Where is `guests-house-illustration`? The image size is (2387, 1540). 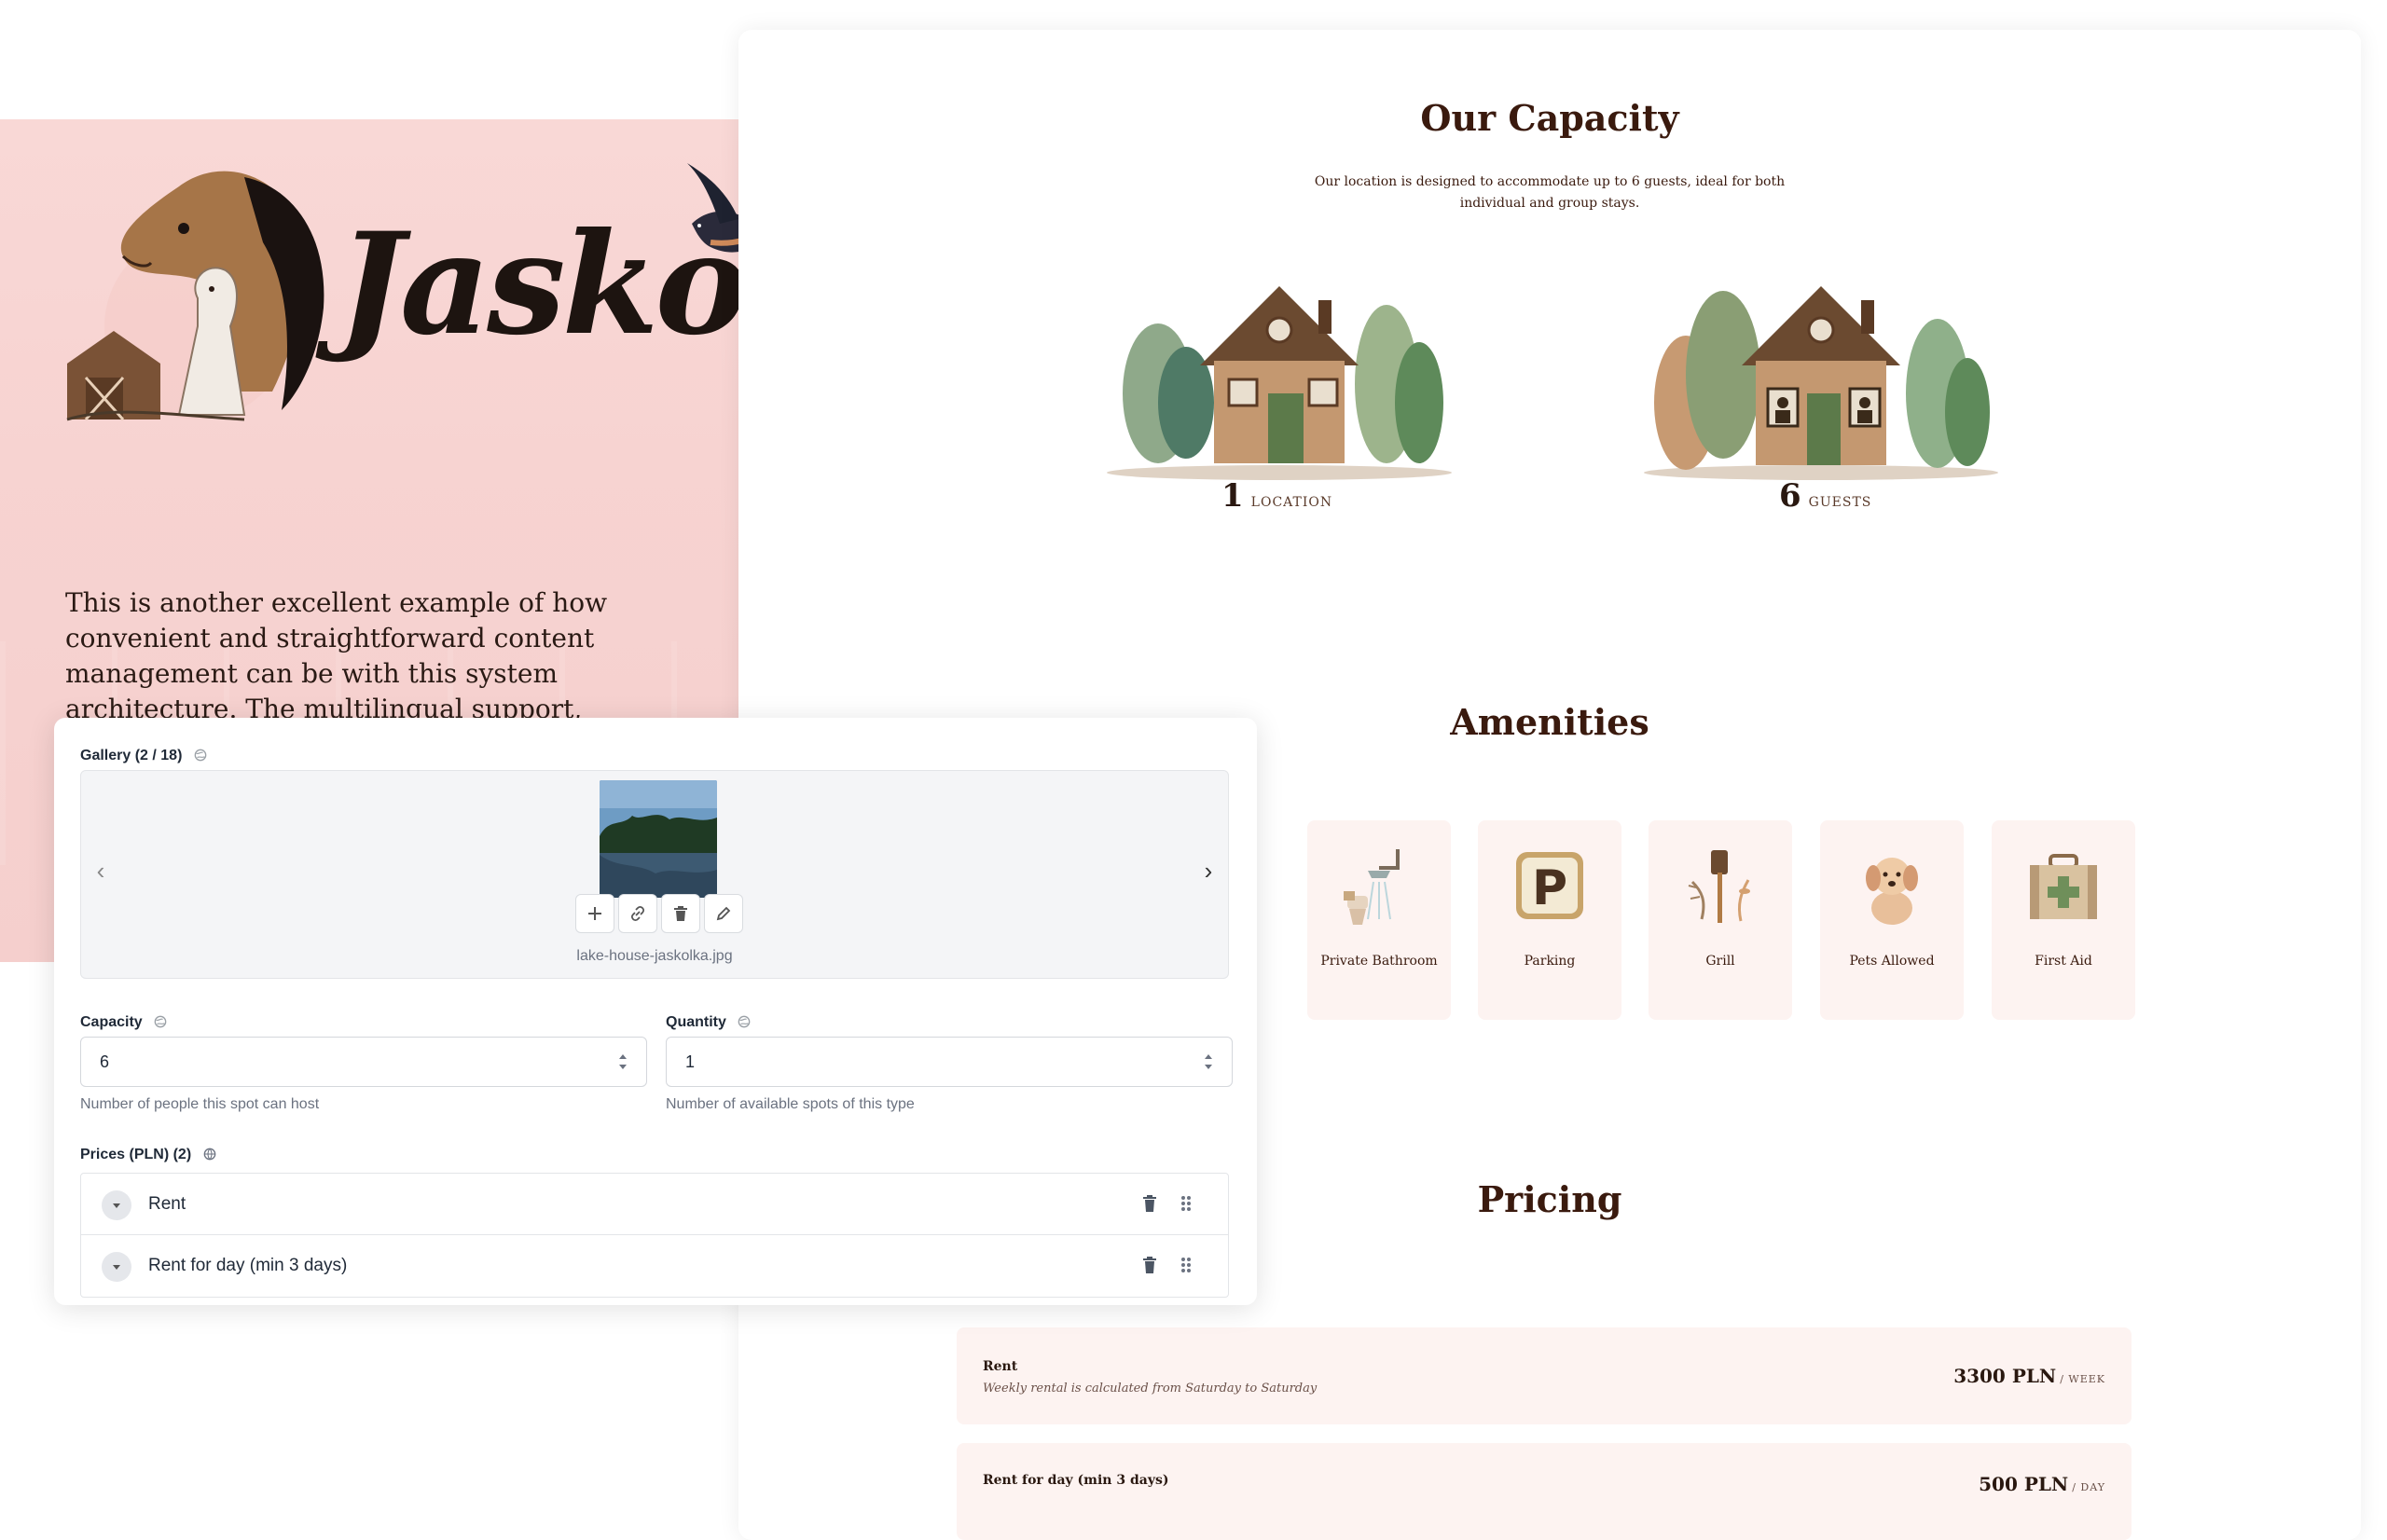 guests-house-illustration is located at coordinates (1821, 383).